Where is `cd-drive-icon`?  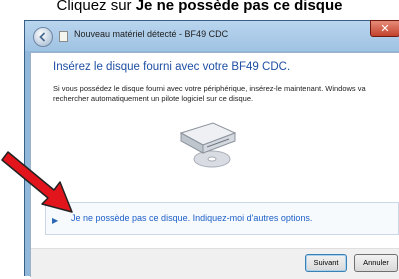
cd-drive-icon is located at coordinates (208, 145).